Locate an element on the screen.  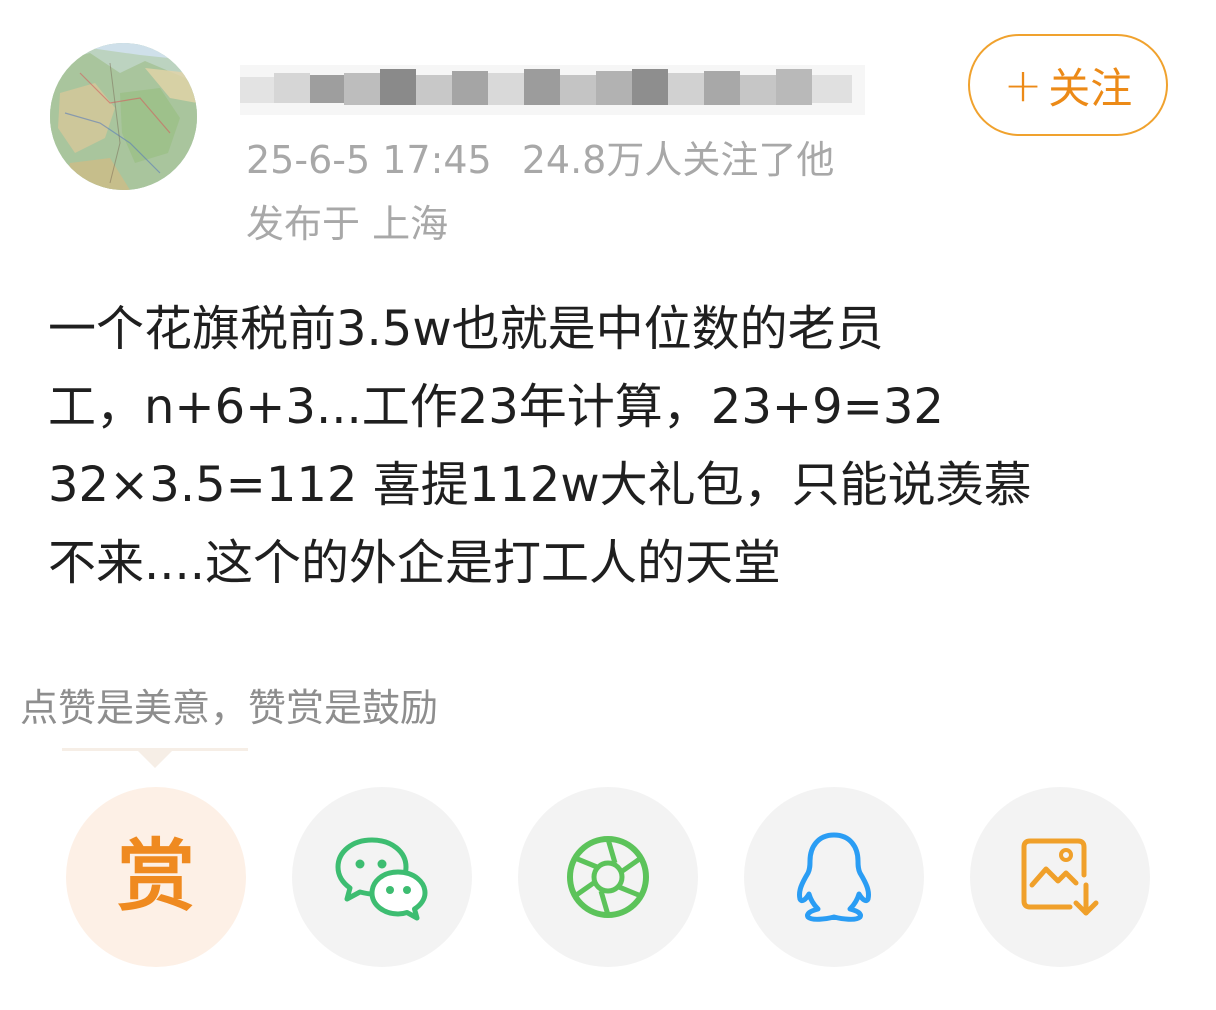
follower-count: 24.8万人关注了他 is located at coordinates (678, 160).